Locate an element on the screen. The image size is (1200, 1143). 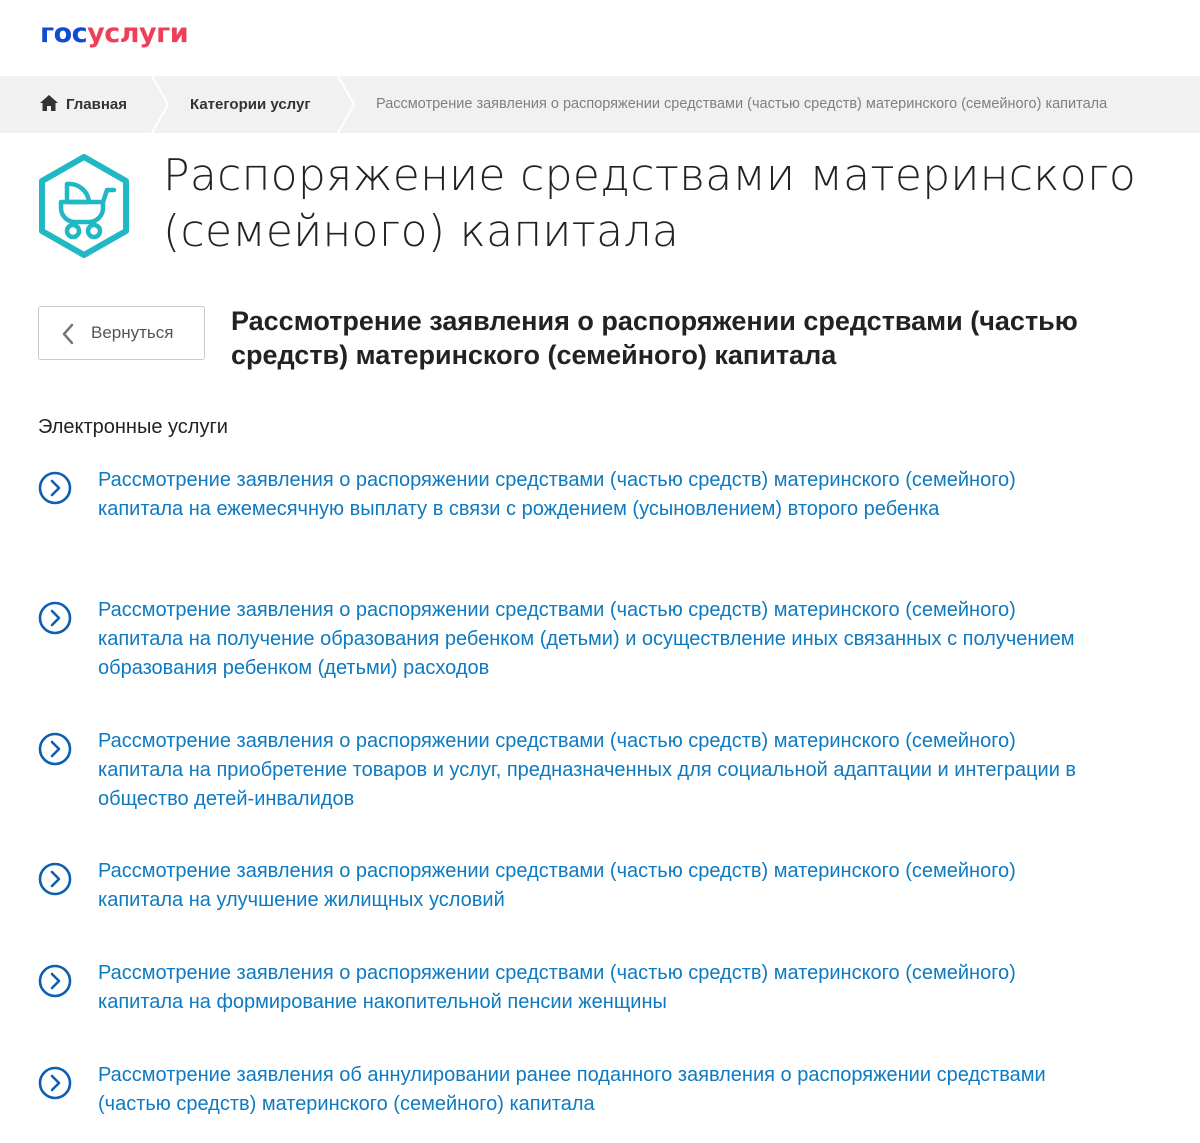
back-button-label: Вернуться is located at coordinates (132, 332).